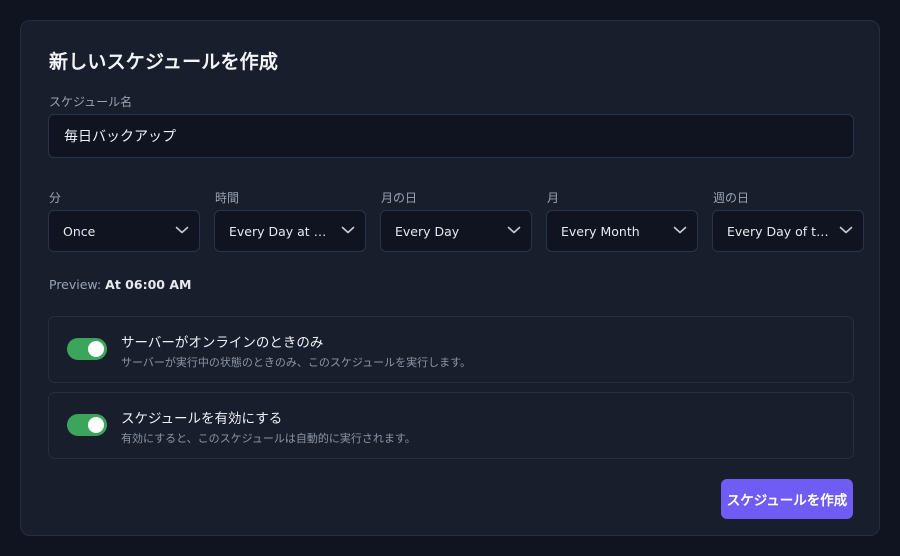 Image resolution: width=900 pixels, height=556 pixels. I want to click on schedule-name-input, so click(451, 136).